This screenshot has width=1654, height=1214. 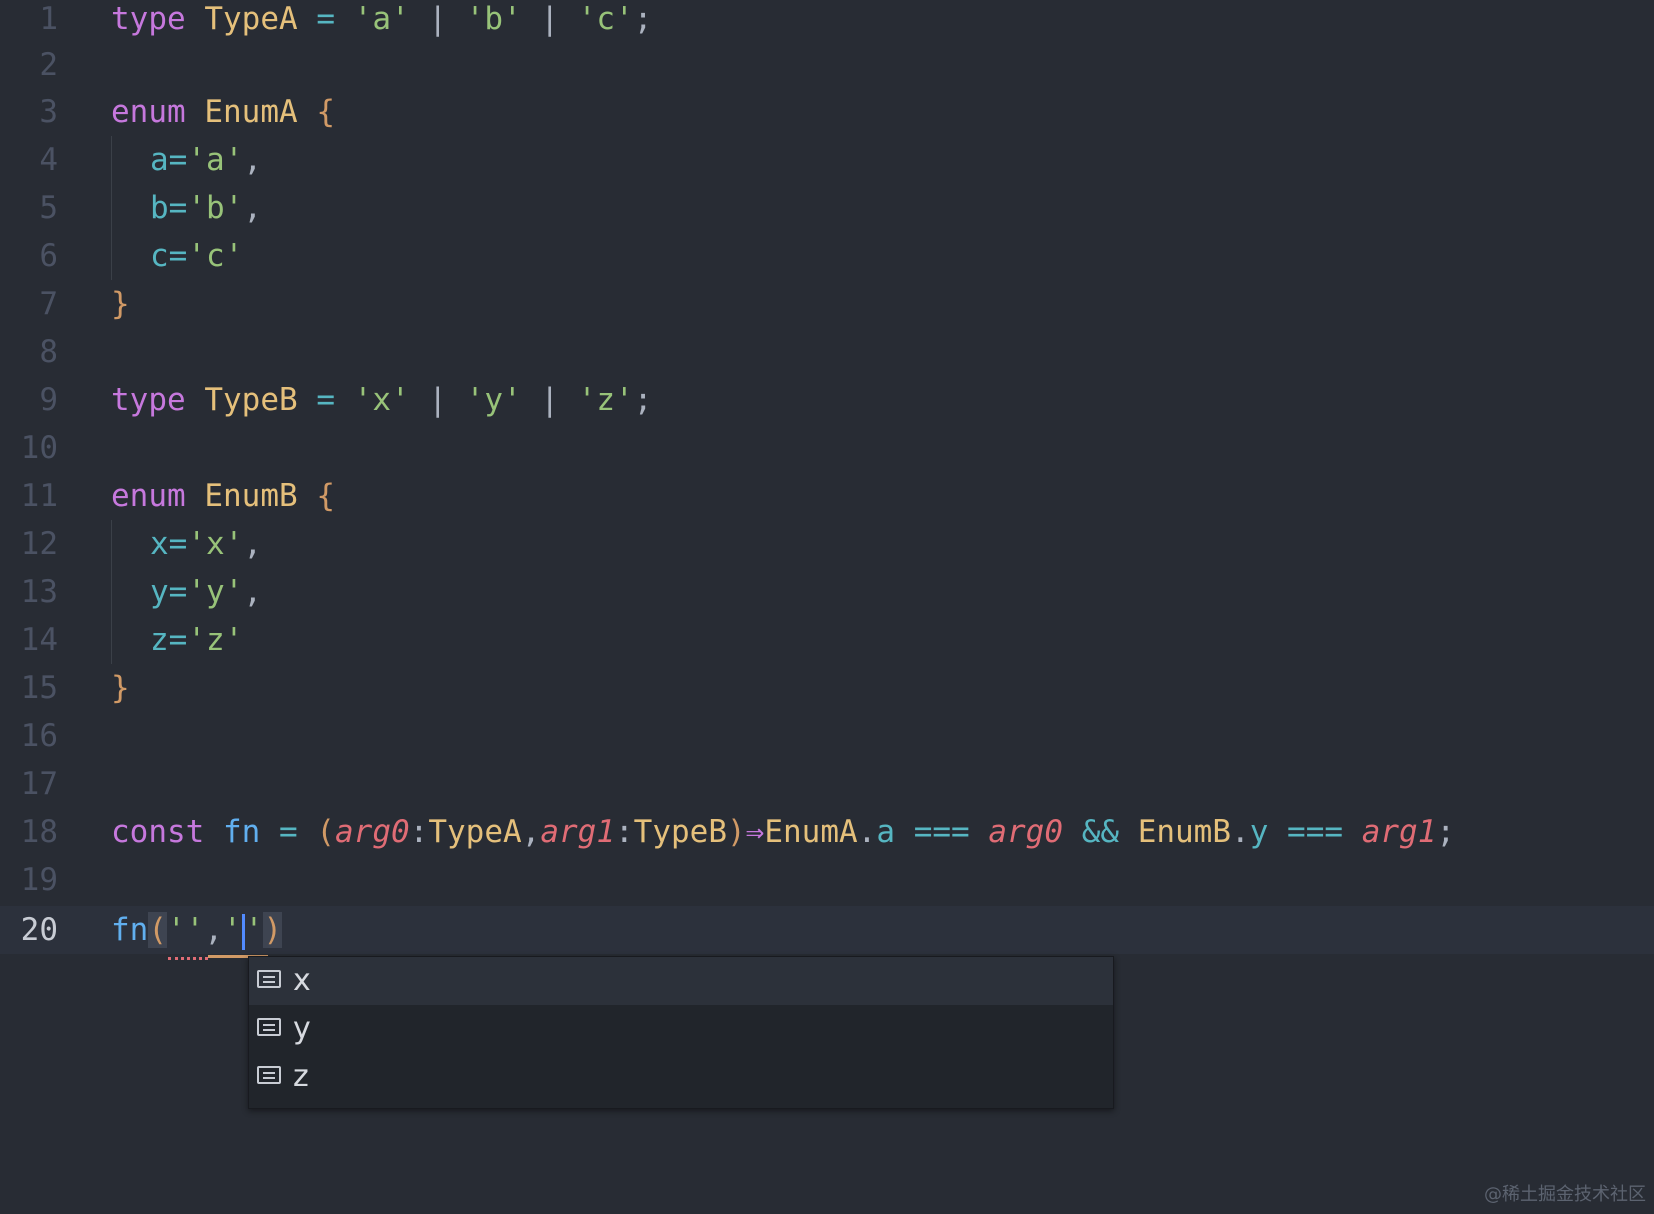 What do you see at coordinates (681, 1029) in the screenshot?
I see `suggestion-item: y` at bounding box center [681, 1029].